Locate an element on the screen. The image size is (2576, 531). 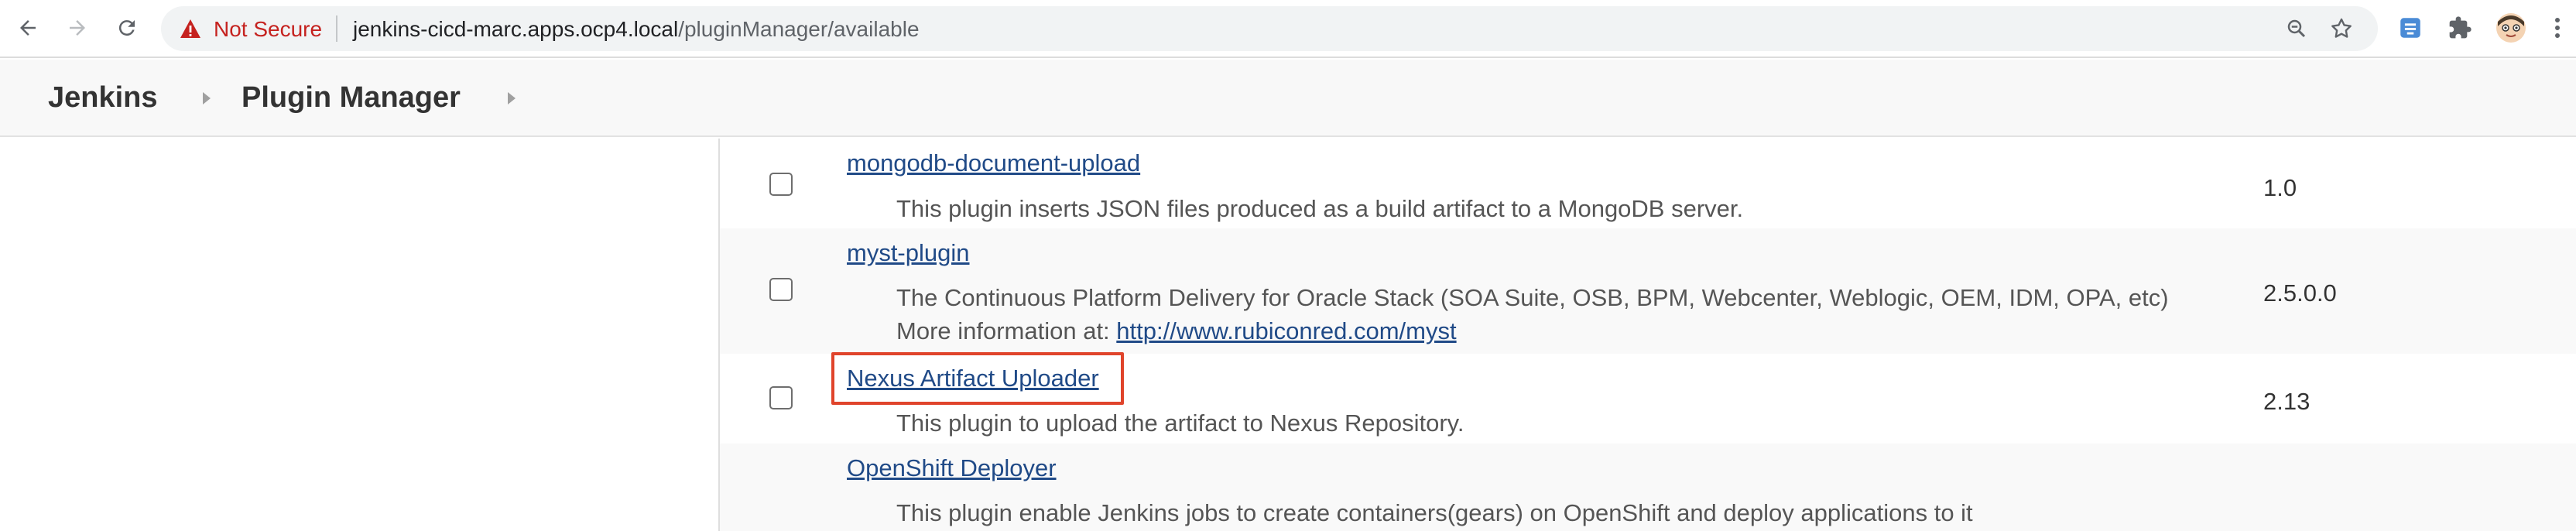
breadcrumb: Jenkins Plugin Manager is located at coordinates (1288, 98).